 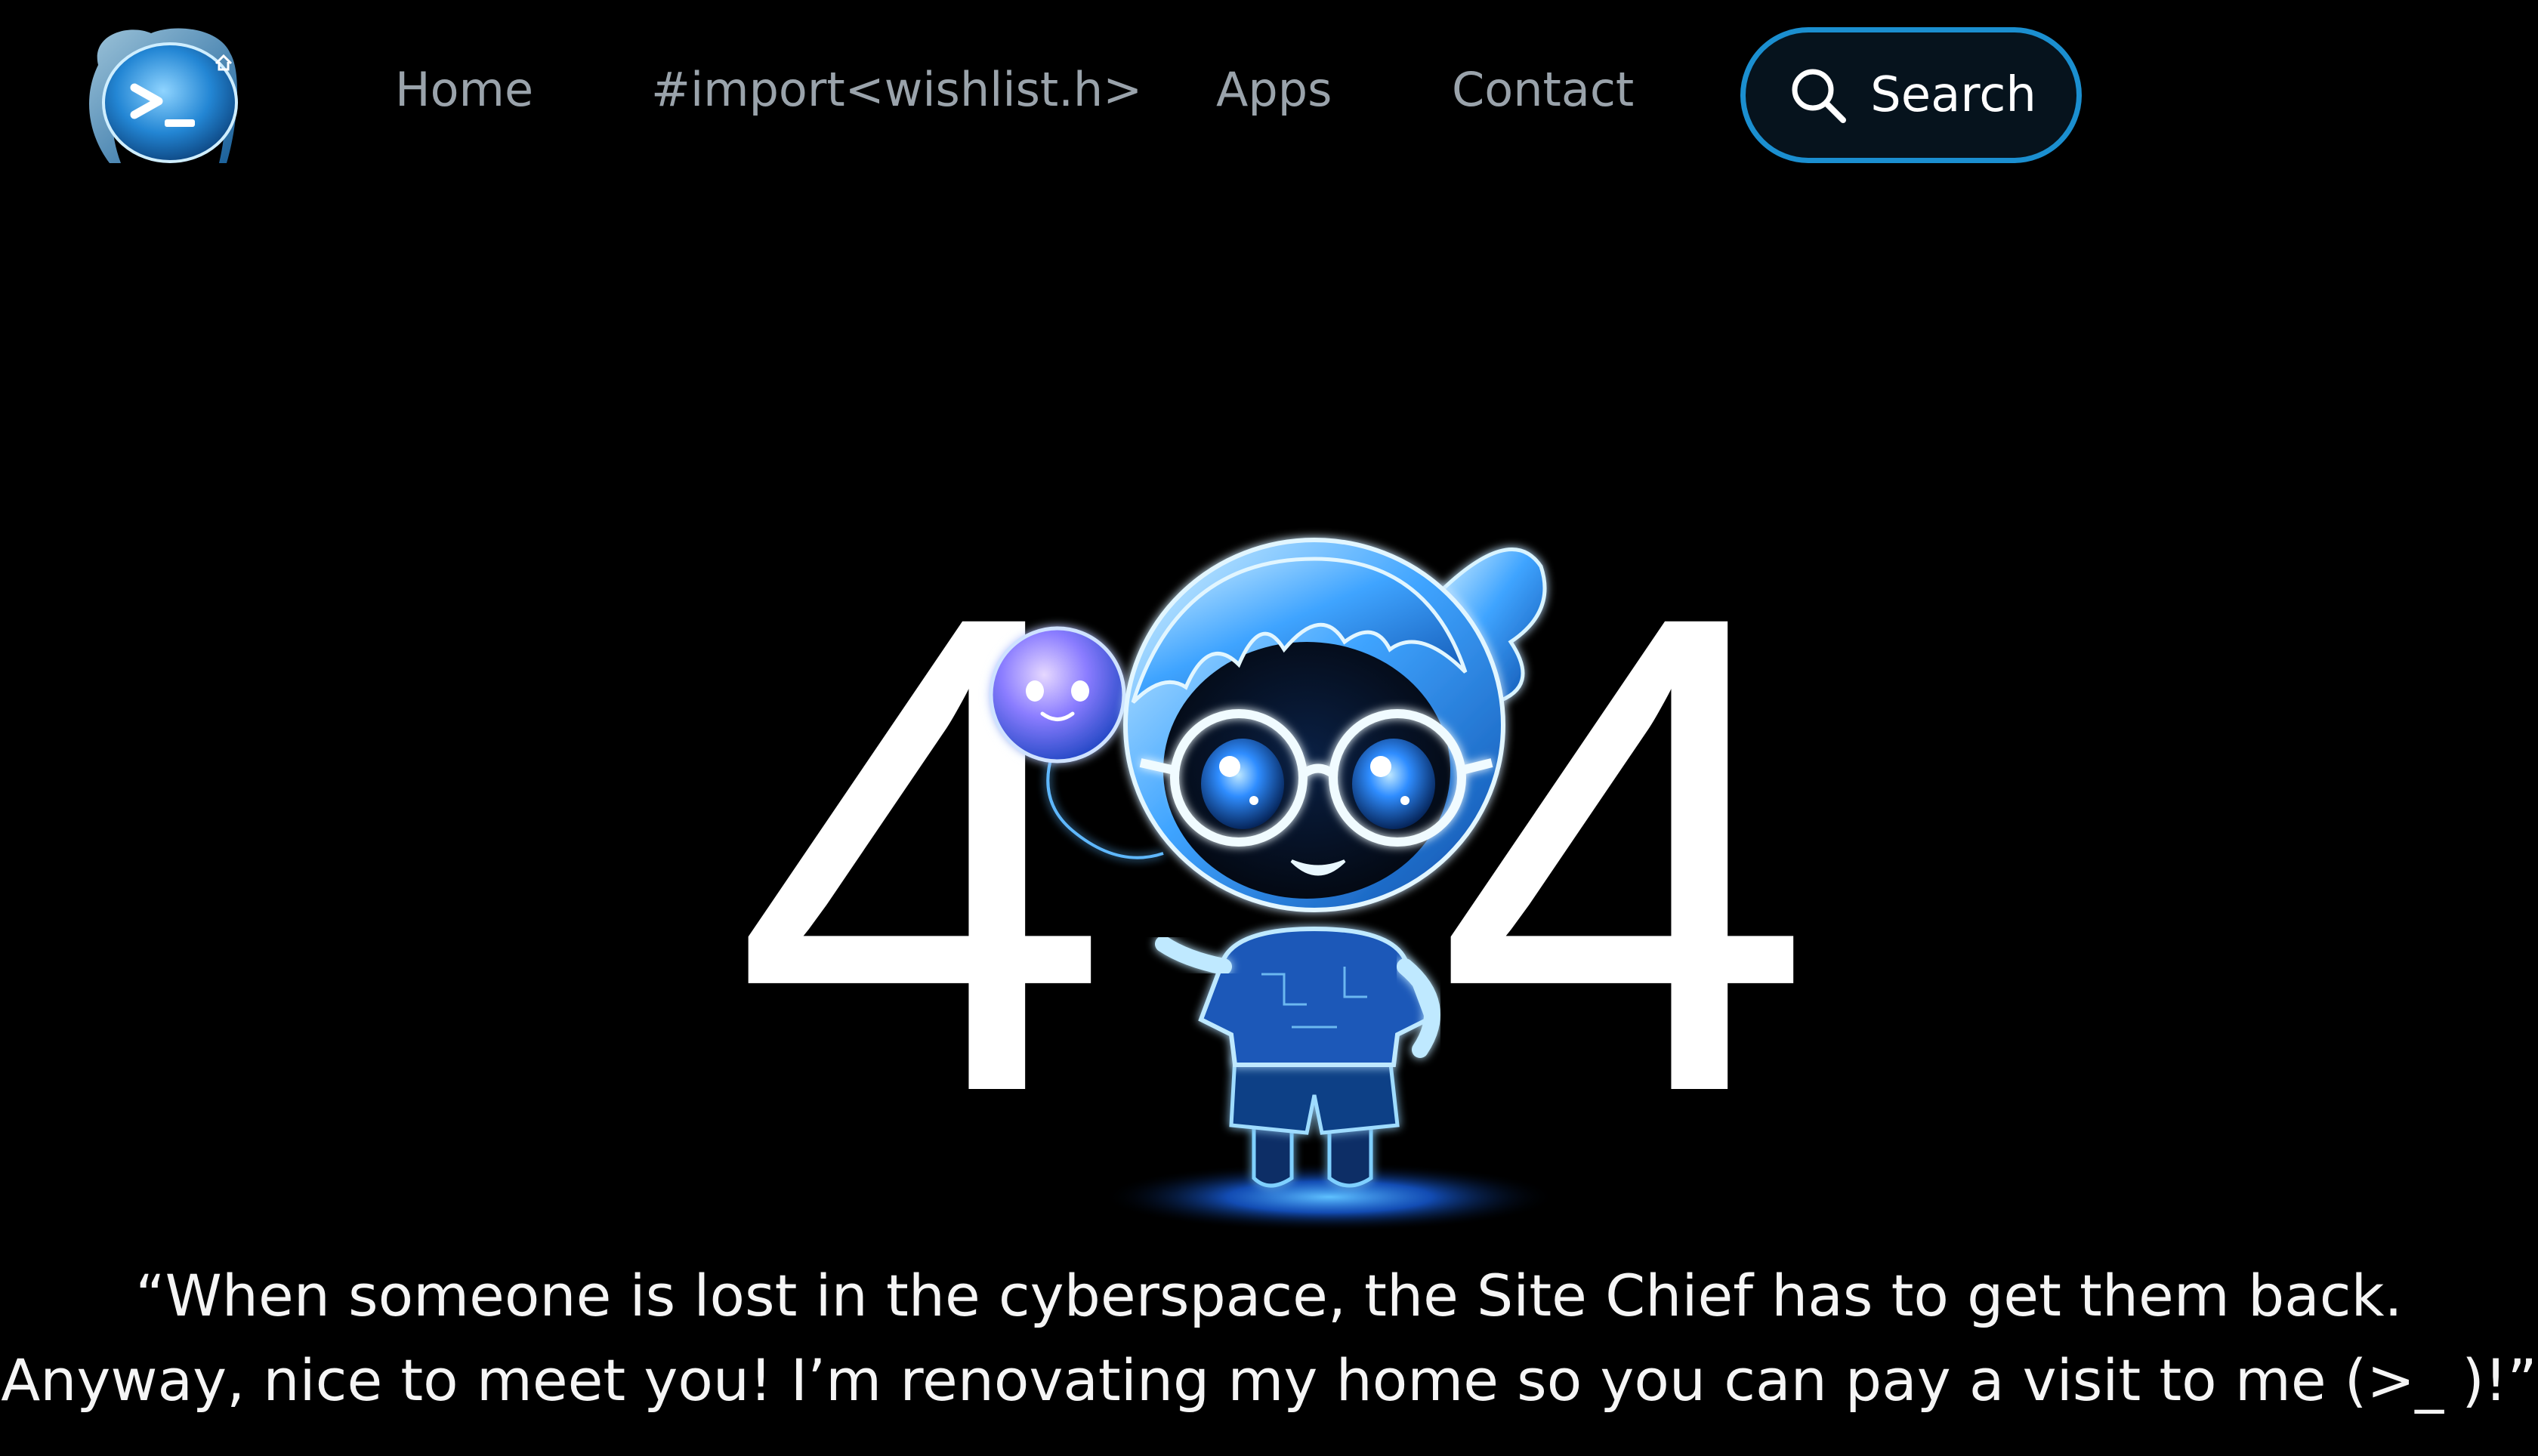 What do you see at coordinates (1819, 96) in the screenshot?
I see `search-icon` at bounding box center [1819, 96].